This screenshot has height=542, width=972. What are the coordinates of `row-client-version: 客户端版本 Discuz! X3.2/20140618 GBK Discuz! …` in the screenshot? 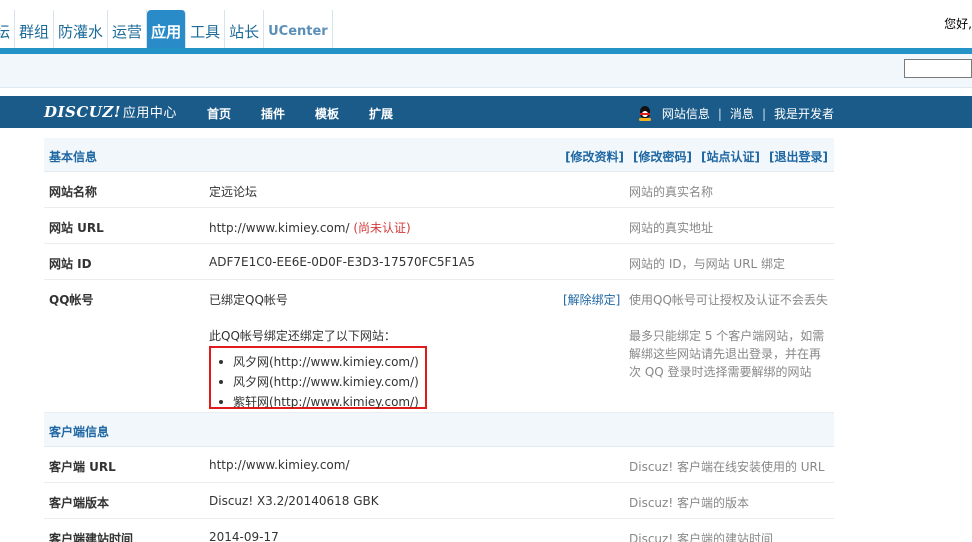 It's located at (439, 501).